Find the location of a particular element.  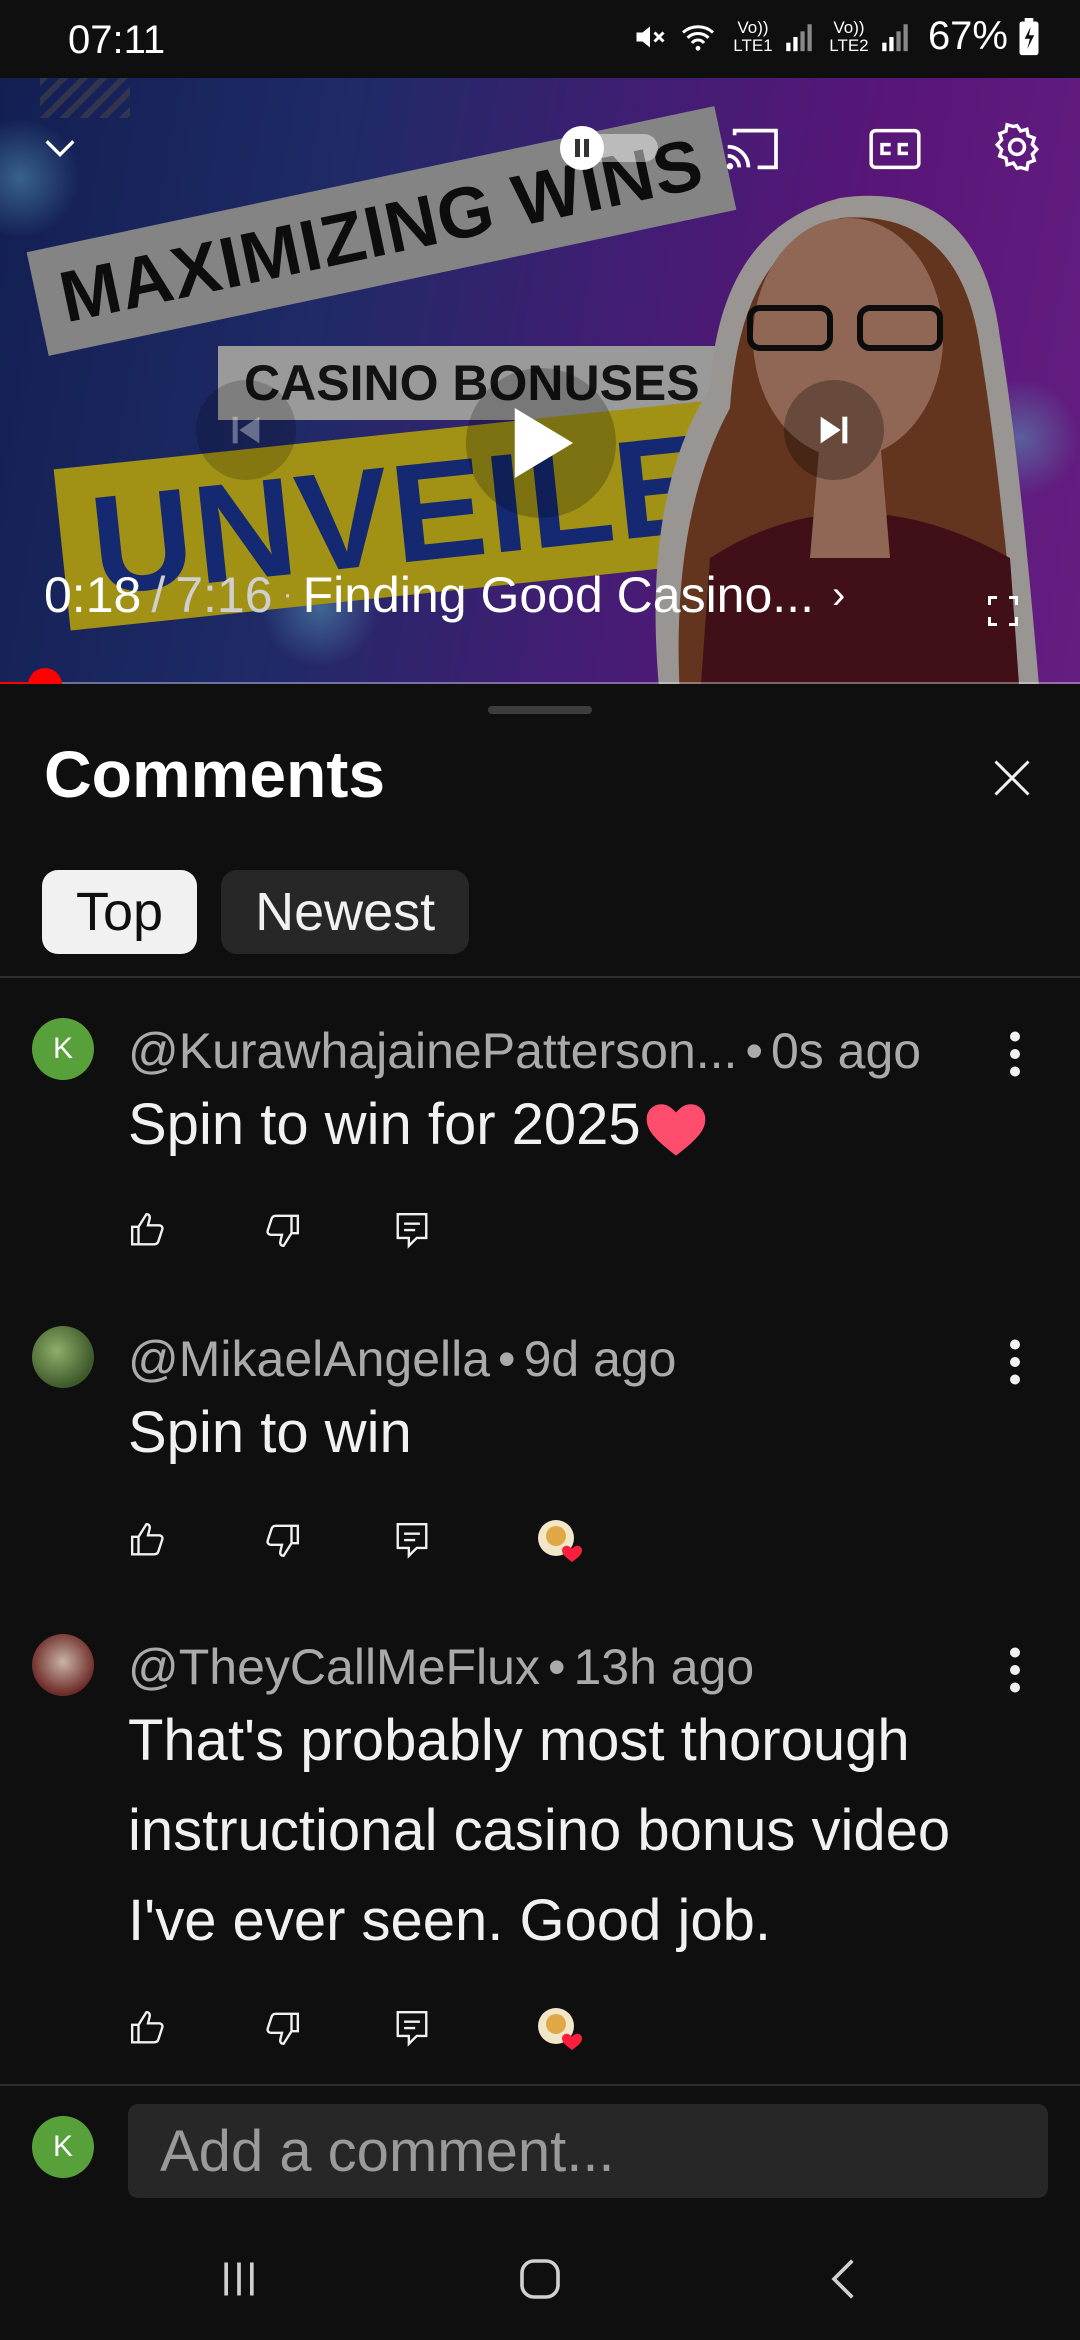

recents-button is located at coordinates (239, 2279).